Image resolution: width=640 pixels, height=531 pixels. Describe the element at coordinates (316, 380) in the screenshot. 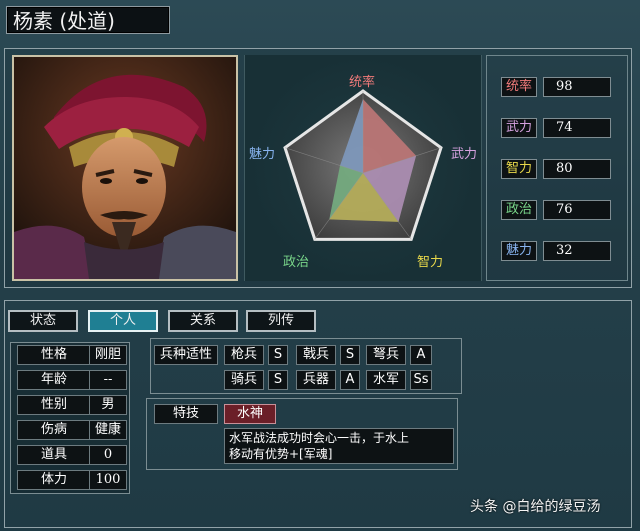

I see `aptitude-unit-siege: 兵器` at that location.